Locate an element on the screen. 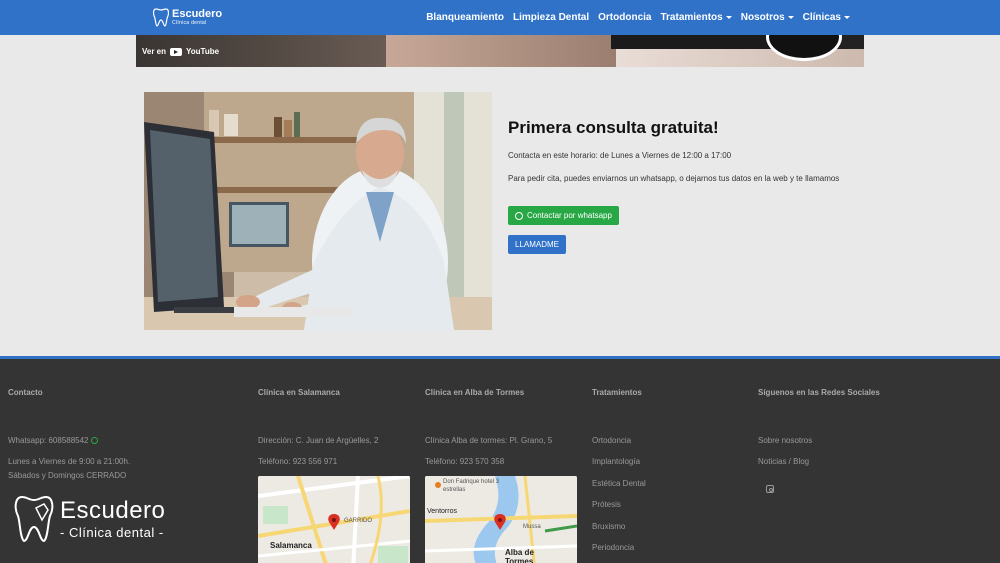  promo-title: Primera consulta gratuita! is located at coordinates (613, 127).